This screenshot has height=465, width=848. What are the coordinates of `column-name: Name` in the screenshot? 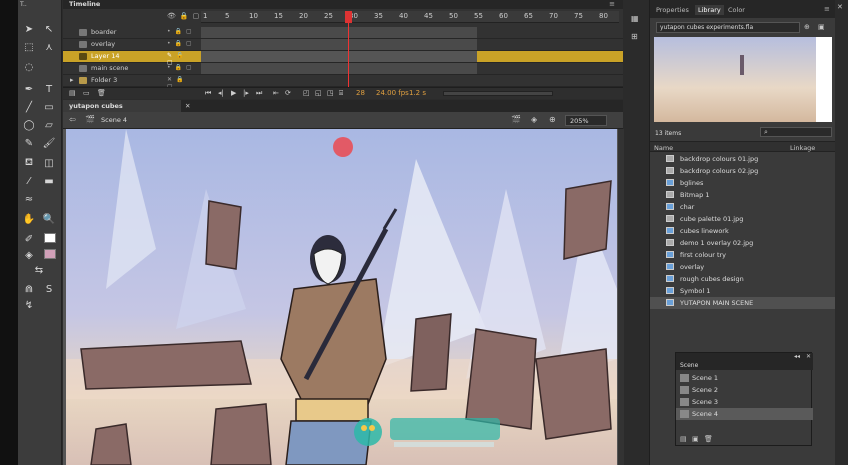 It's located at (663, 148).